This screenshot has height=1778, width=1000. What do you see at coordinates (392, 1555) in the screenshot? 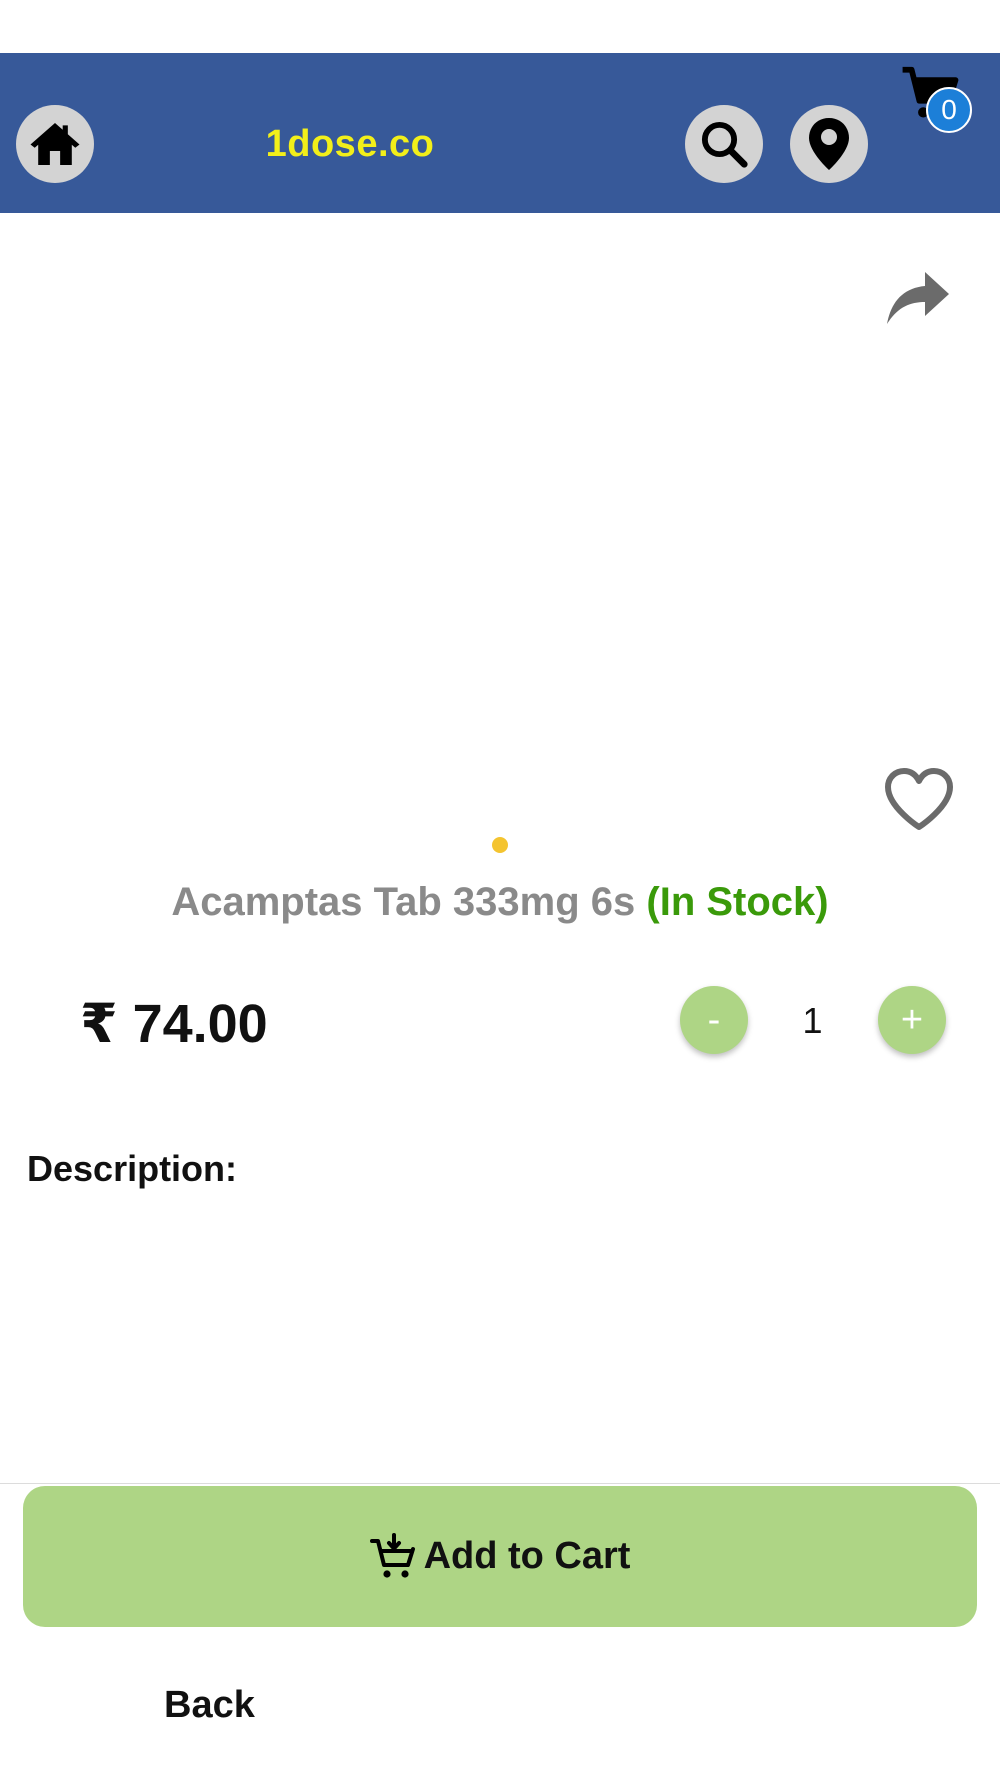
I see `cart-download-icon` at bounding box center [392, 1555].